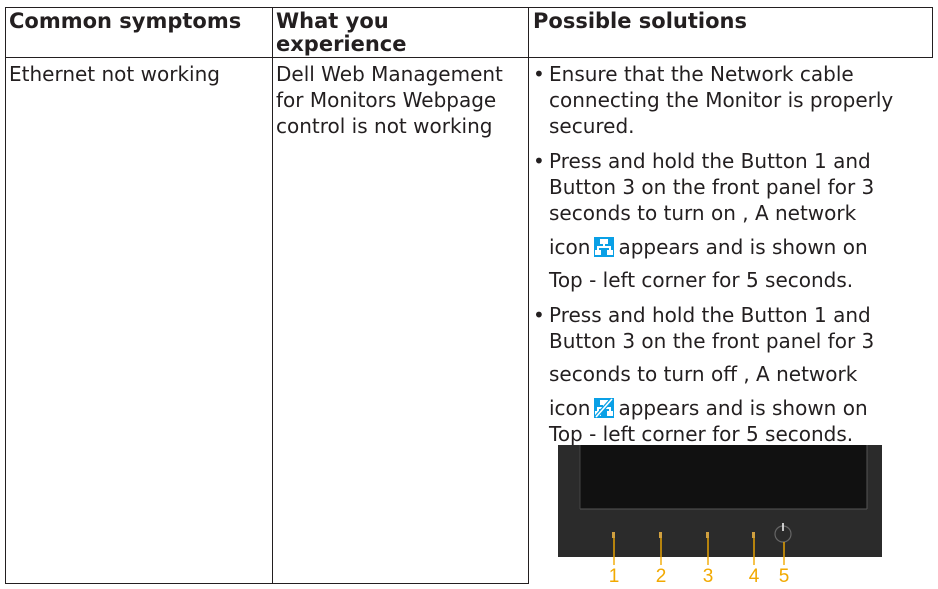 The height and width of the screenshot is (589, 938). What do you see at coordinates (469, 57) in the screenshot?
I see `header-bottom-border` at bounding box center [469, 57].